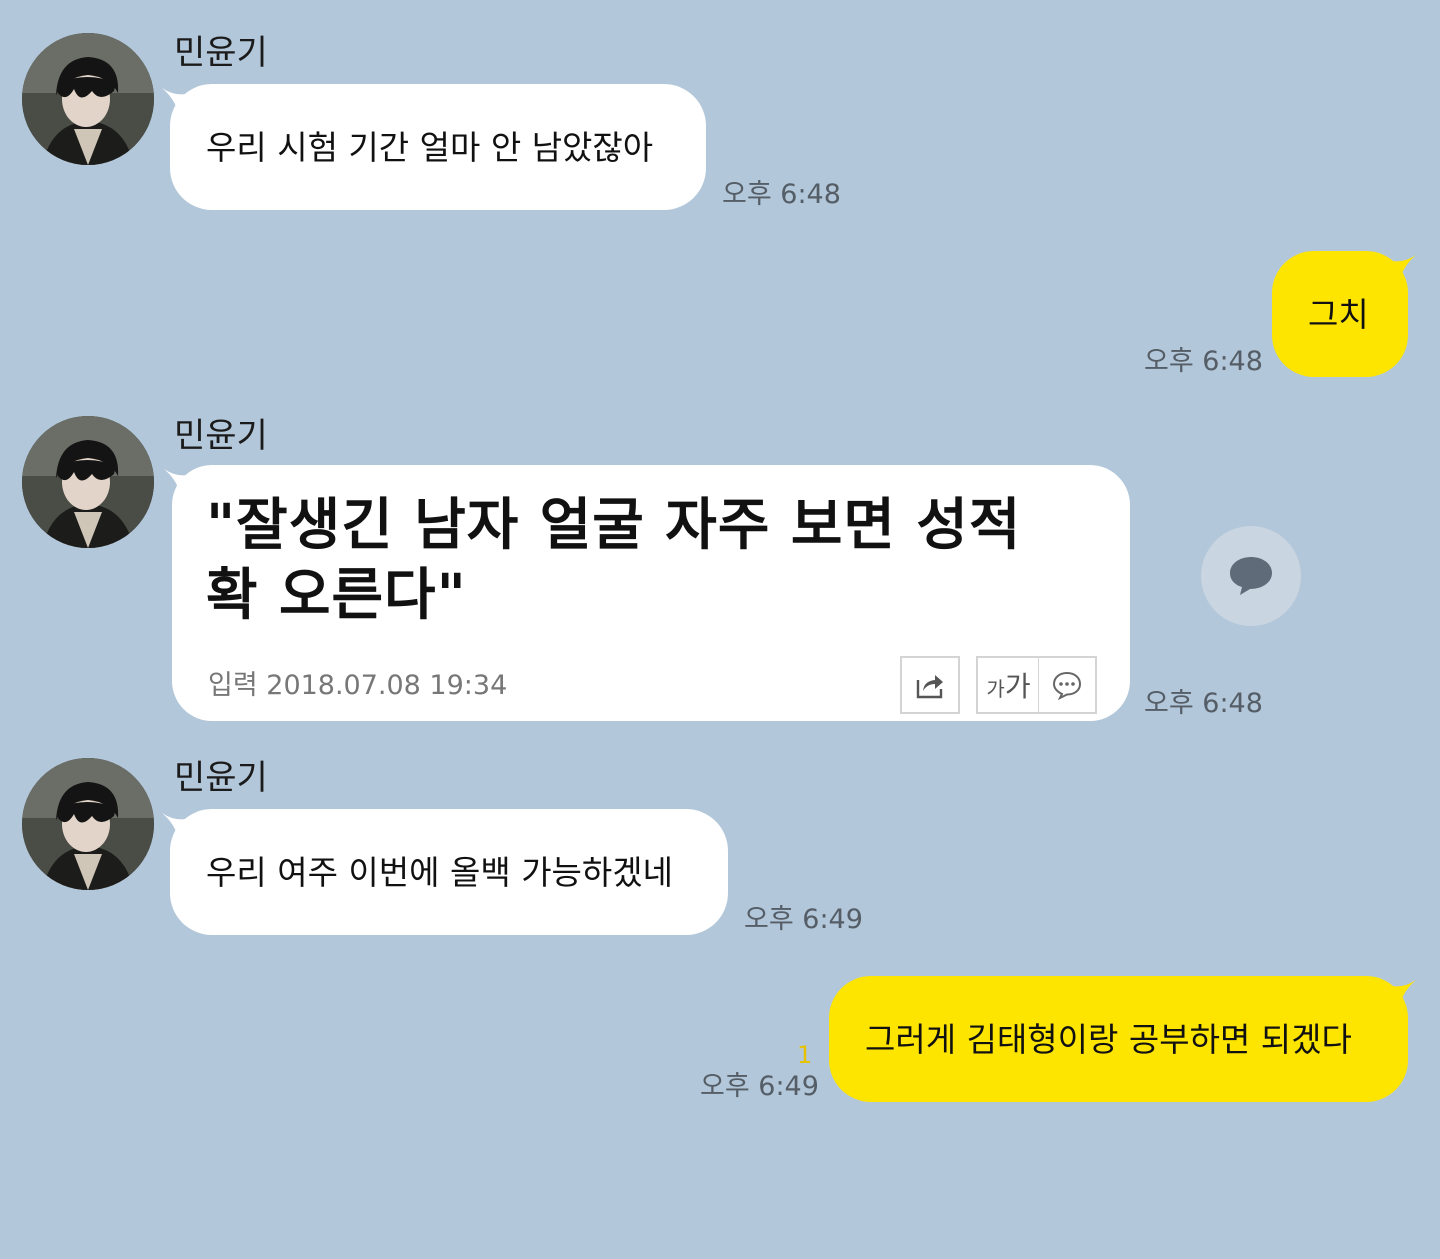  I want to click on message-bubble: 우리 시험 기간 얼마 안 남았잖아, so click(438, 147).